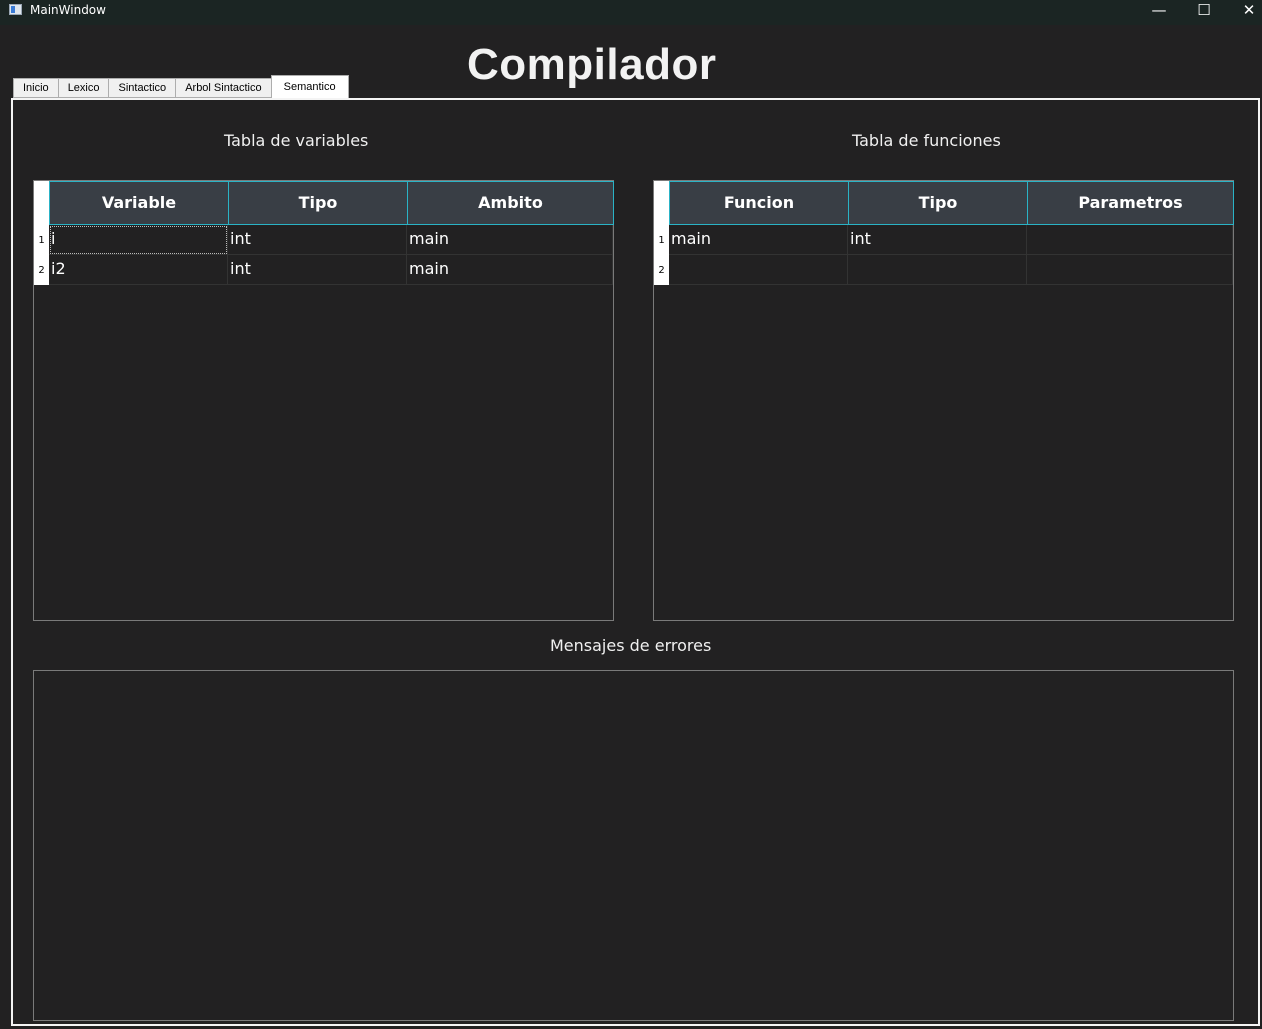 The height and width of the screenshot is (1029, 1262). I want to click on close-button: ✕, so click(1244, 11).